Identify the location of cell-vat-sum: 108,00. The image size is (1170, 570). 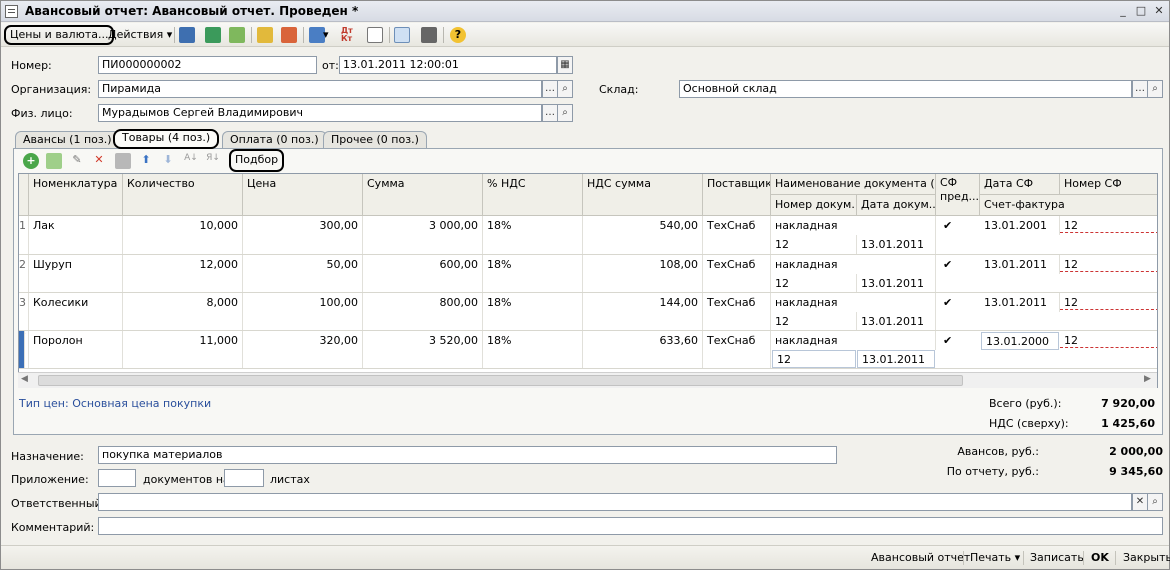
(643, 273).